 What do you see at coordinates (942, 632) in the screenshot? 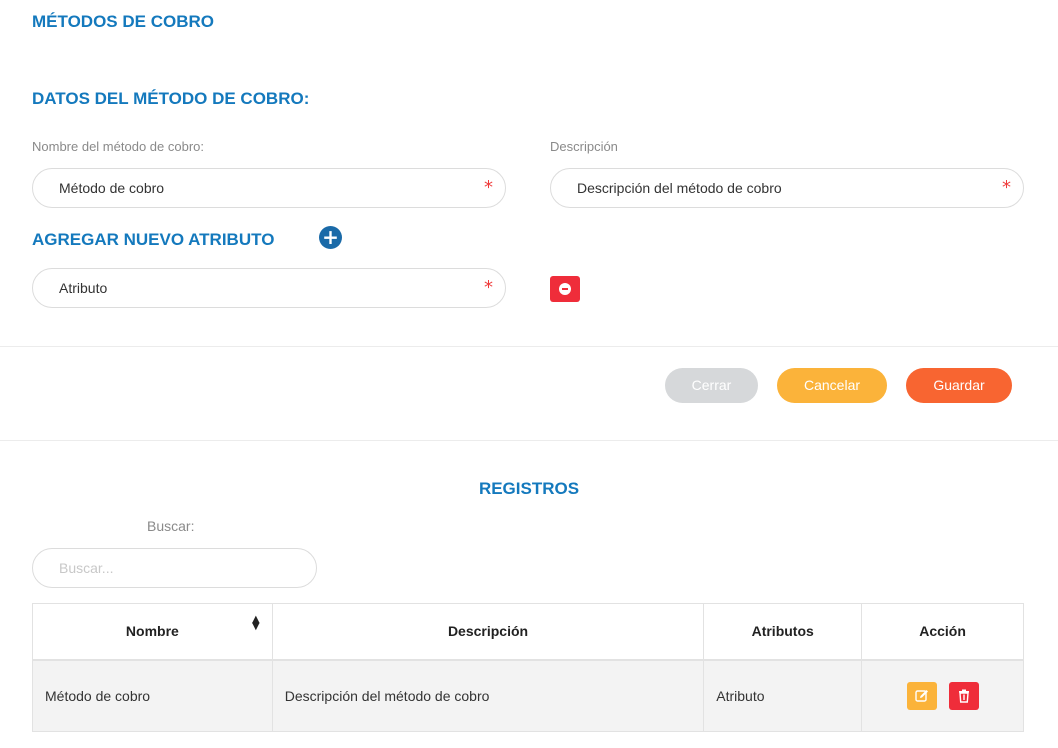
I see `column-header-accion: Acción` at bounding box center [942, 632].